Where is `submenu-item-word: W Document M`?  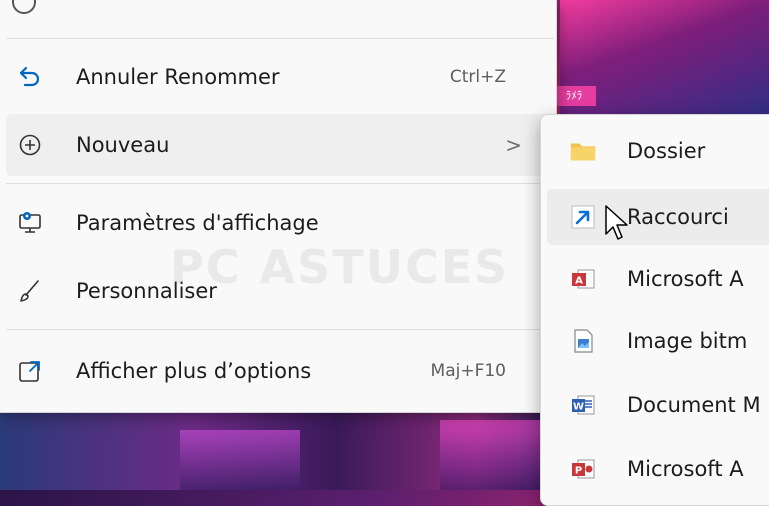 submenu-item-word: W Document M is located at coordinates (658, 405).